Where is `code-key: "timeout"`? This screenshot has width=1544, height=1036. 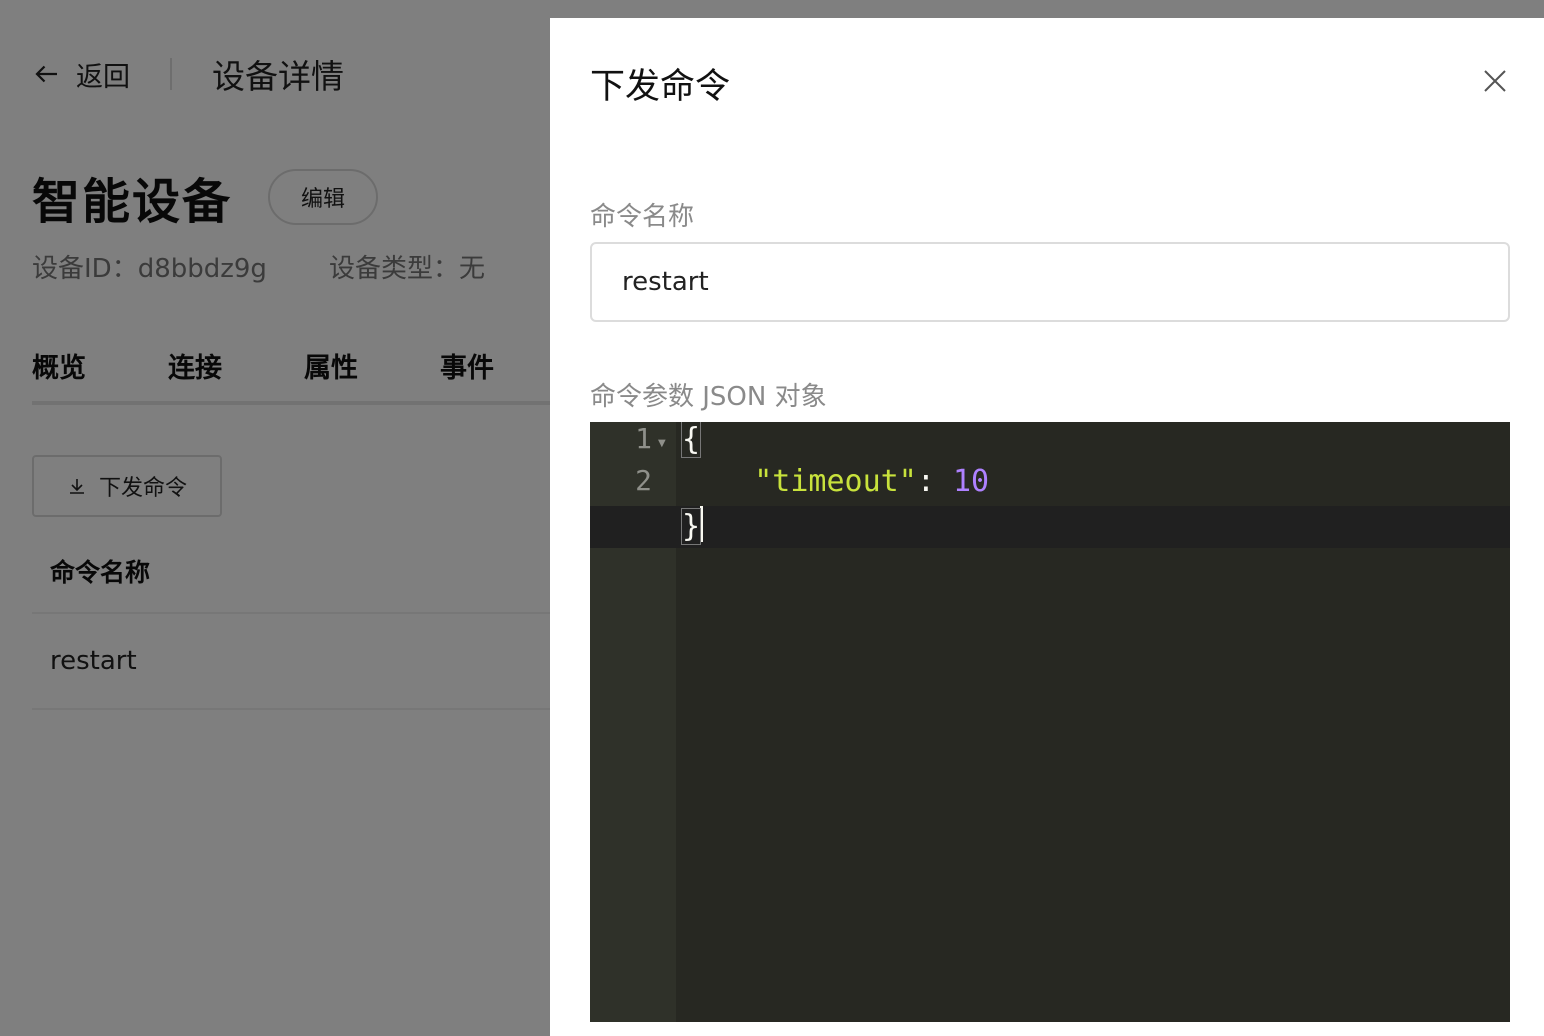 code-key: "timeout" is located at coordinates (835, 481).